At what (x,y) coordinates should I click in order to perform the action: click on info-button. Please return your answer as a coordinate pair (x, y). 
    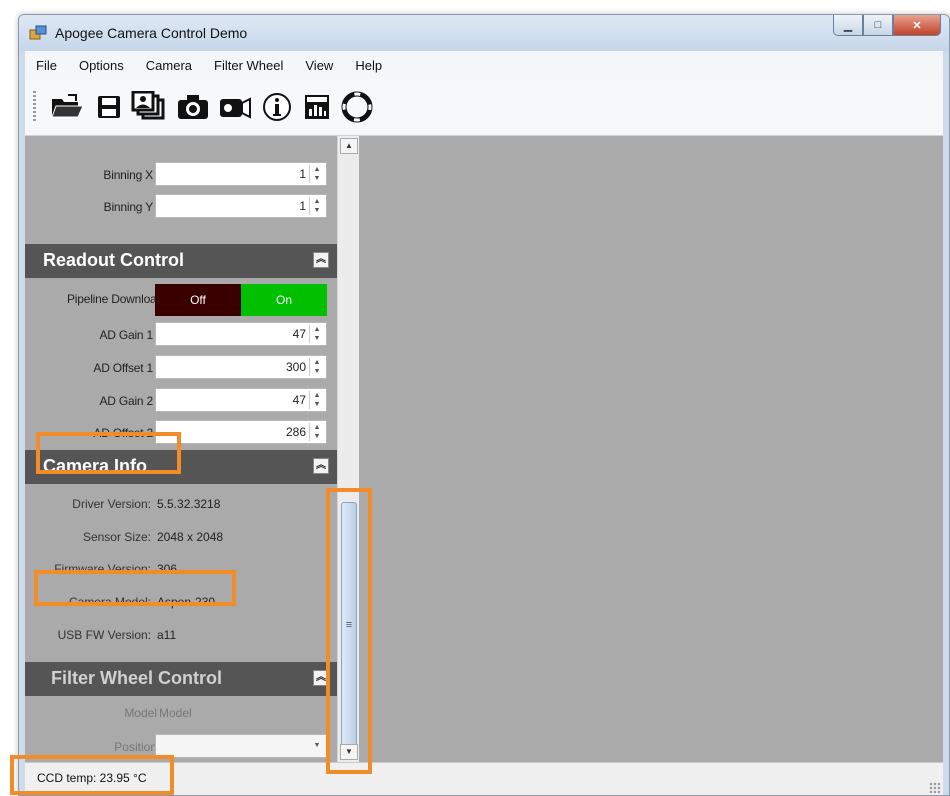
    Looking at the image, I should click on (277, 107).